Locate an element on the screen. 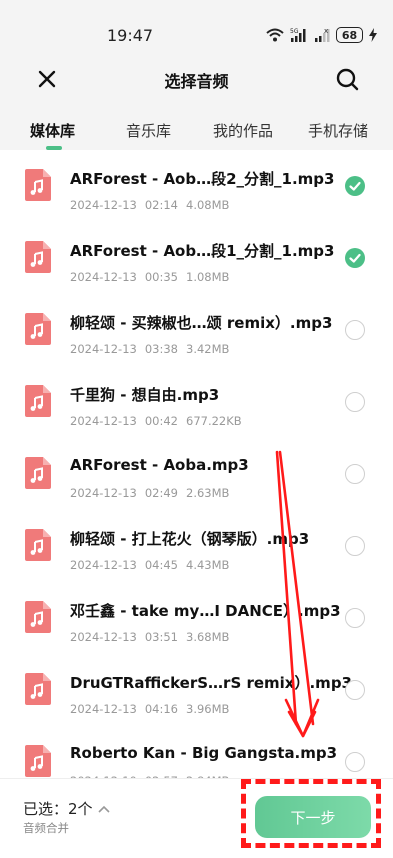 The height and width of the screenshot is (858, 393). file-meta: 2024-12-13 00:35 1.08MB is located at coordinates (153, 277).